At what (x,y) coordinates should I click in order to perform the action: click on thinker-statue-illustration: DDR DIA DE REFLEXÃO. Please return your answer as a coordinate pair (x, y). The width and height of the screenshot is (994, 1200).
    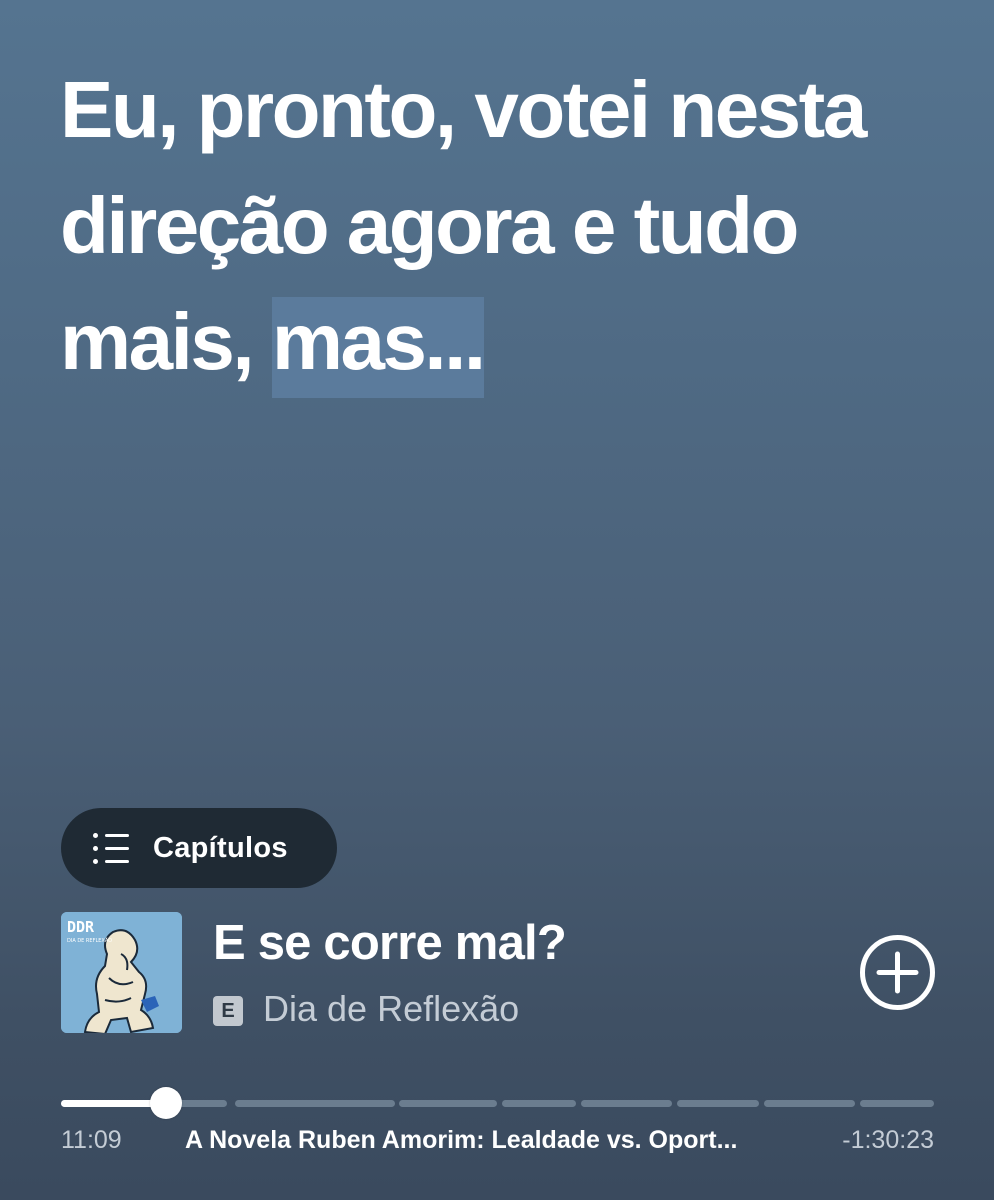
    Looking at the image, I should click on (121, 972).